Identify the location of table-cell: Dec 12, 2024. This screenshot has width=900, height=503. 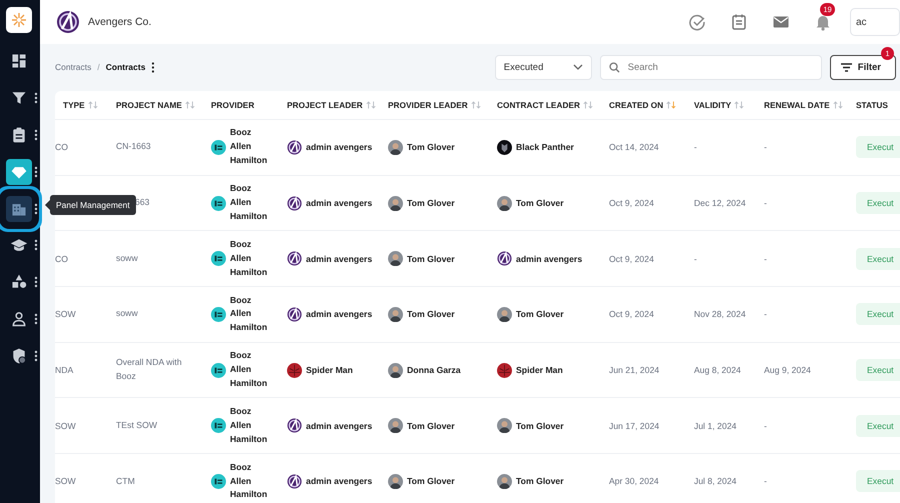
(729, 204).